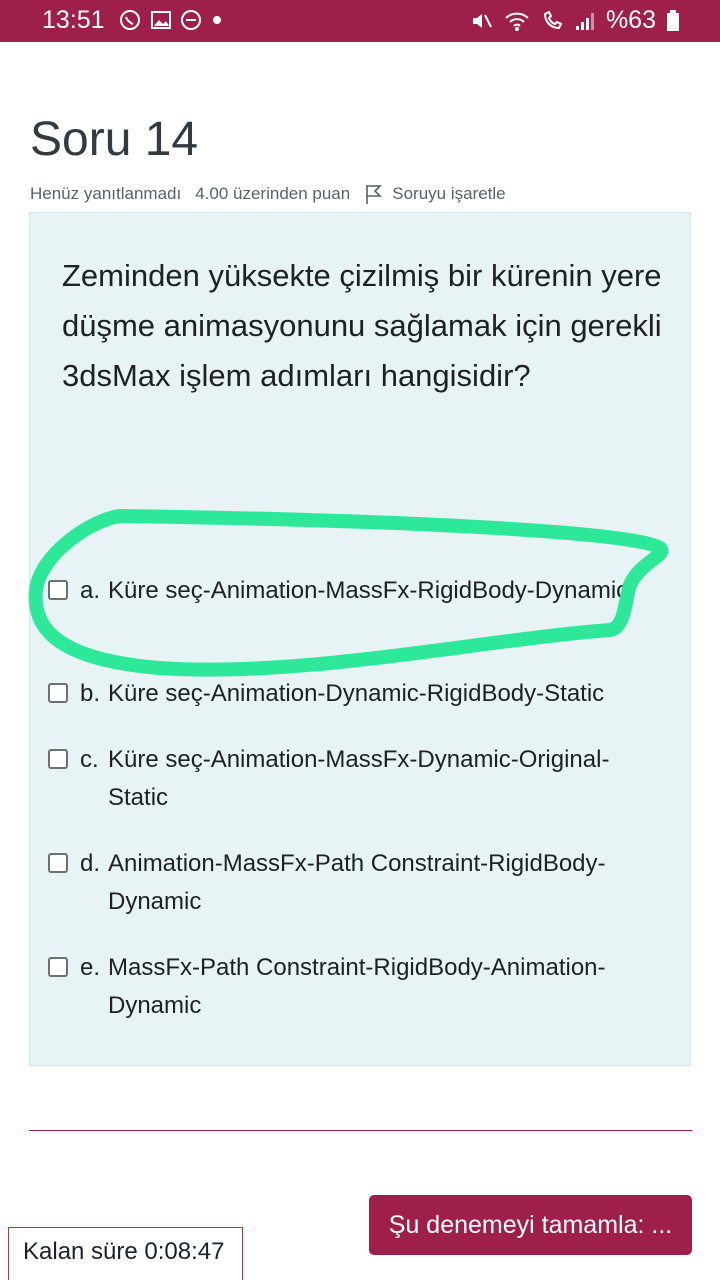 Image resolution: width=720 pixels, height=1280 pixels. What do you see at coordinates (552, 21) in the screenshot?
I see `wifi-call-icon` at bounding box center [552, 21].